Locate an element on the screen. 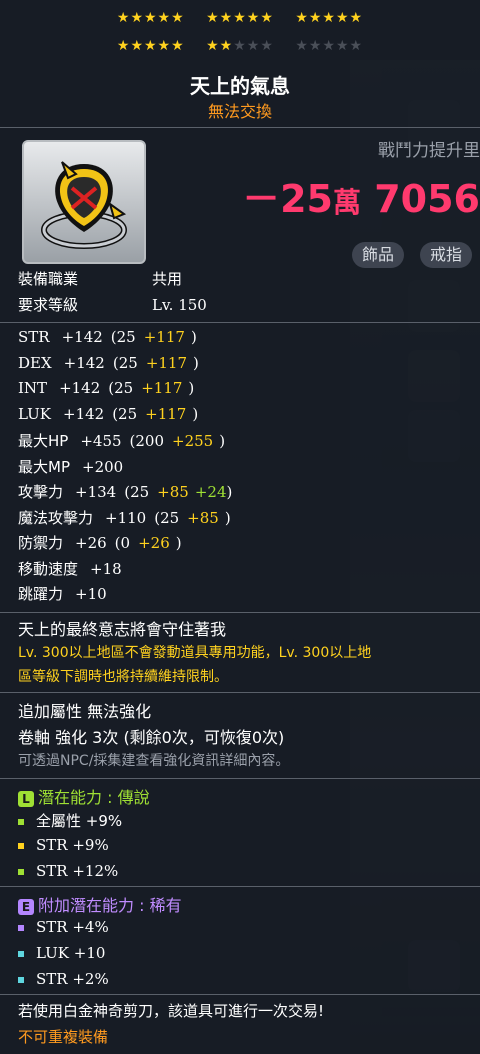 The image size is (480, 1054). potential-line: STR +12% is located at coordinates (68, 871).